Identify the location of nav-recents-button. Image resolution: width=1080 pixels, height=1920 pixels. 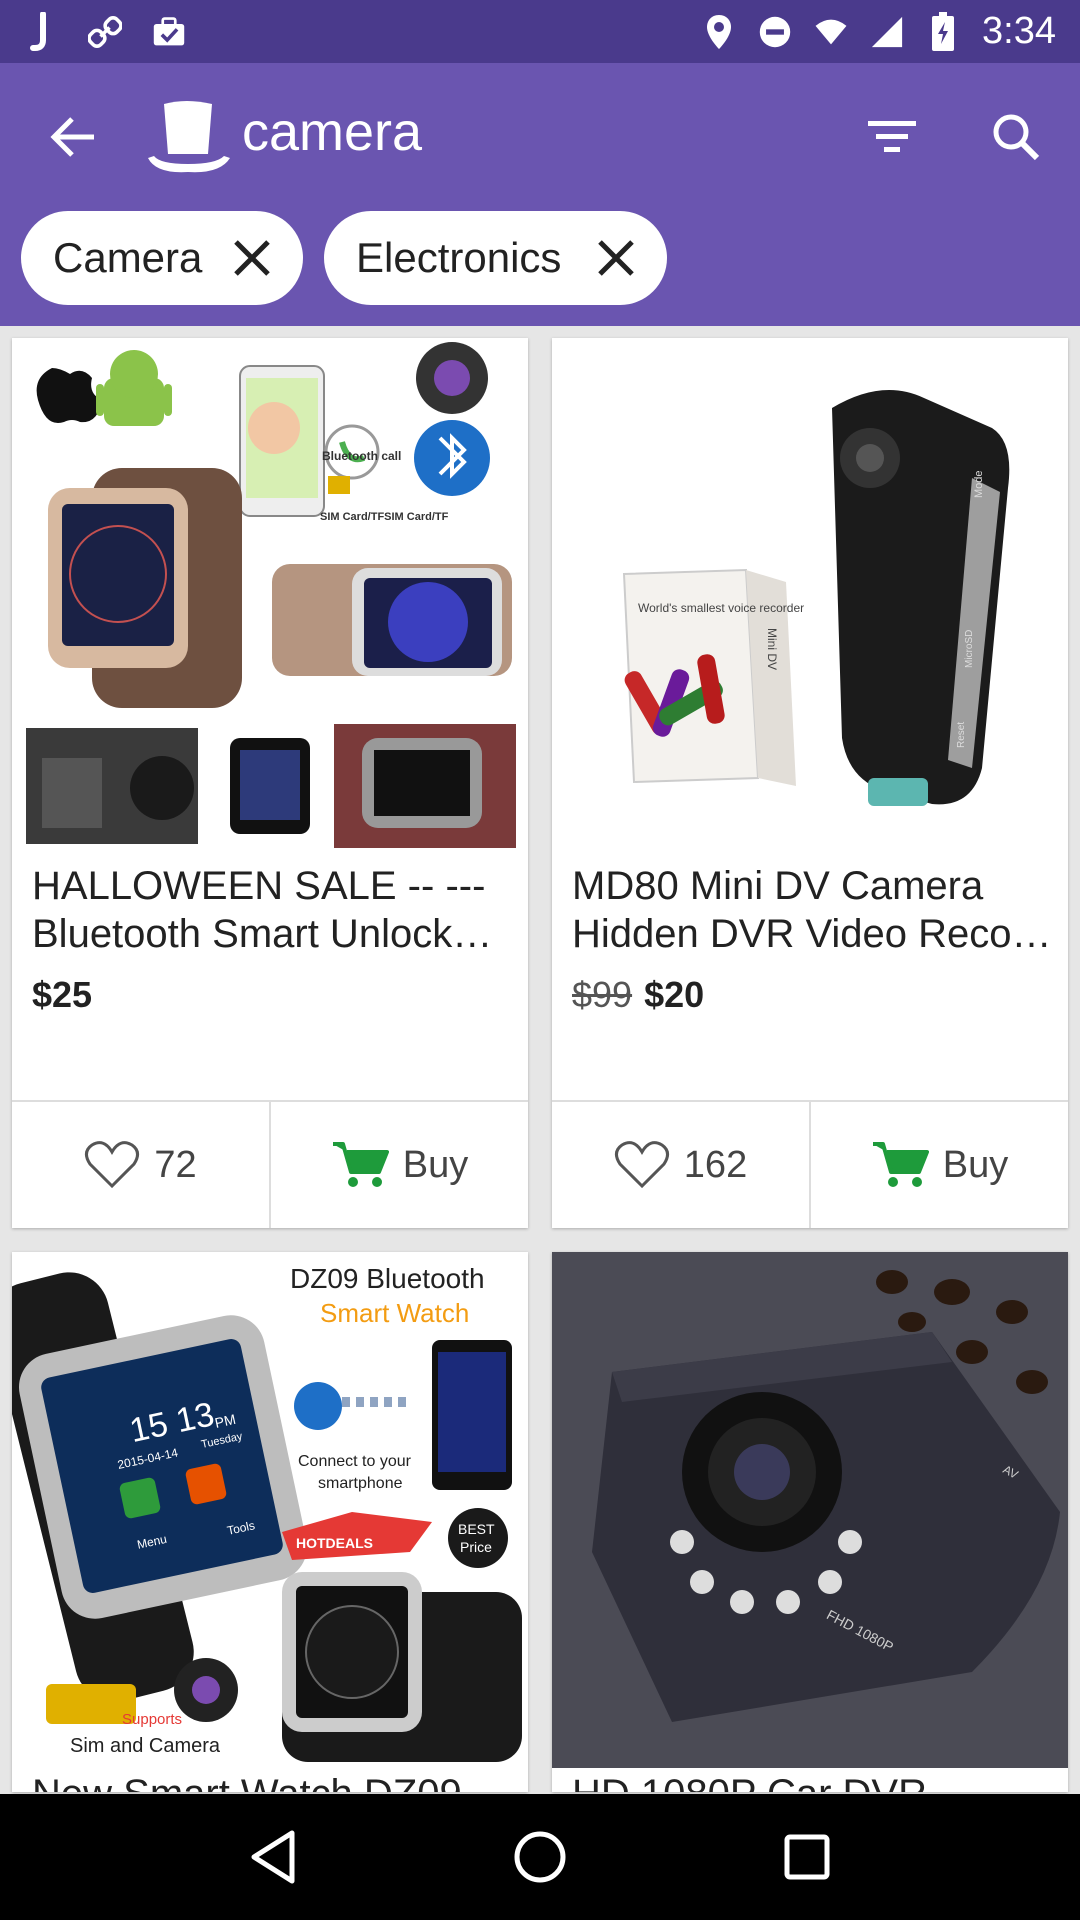
(807, 1857).